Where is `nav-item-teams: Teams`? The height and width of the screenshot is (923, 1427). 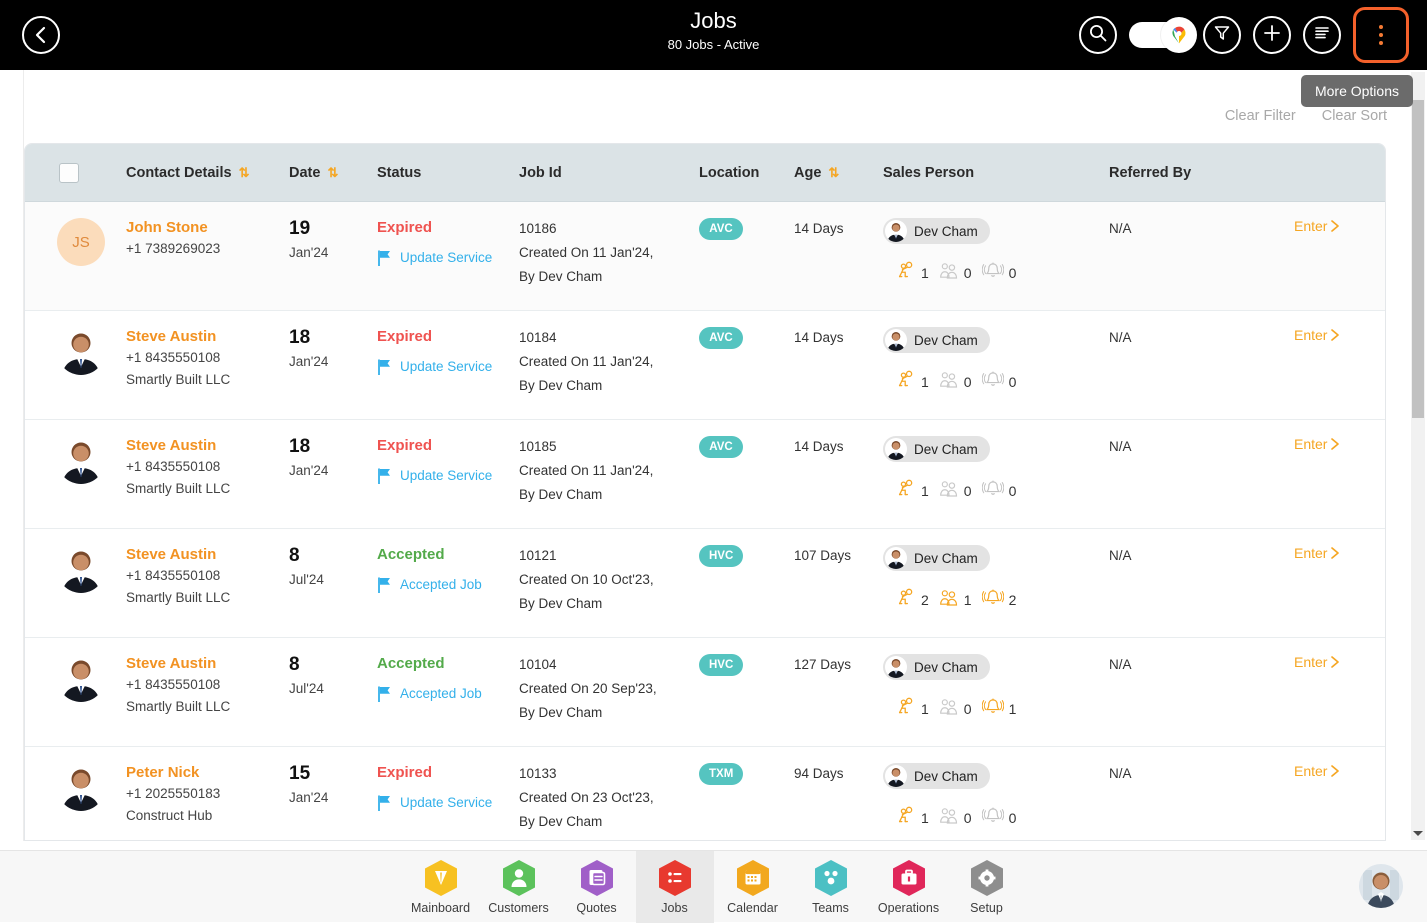
nav-item-teams: Teams is located at coordinates (831, 887).